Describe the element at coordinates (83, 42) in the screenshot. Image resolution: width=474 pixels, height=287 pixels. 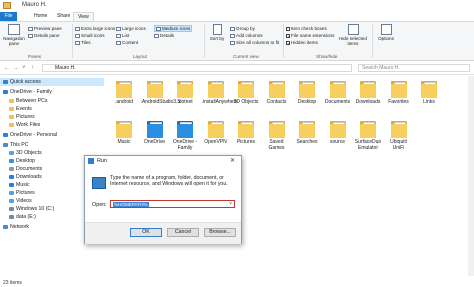
I see `tiles-option: Tiles` at that location.